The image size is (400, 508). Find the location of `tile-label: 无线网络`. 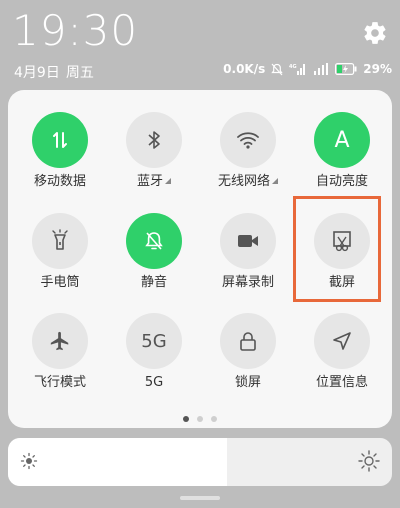

tile-label: 无线网络 is located at coordinates (248, 182).